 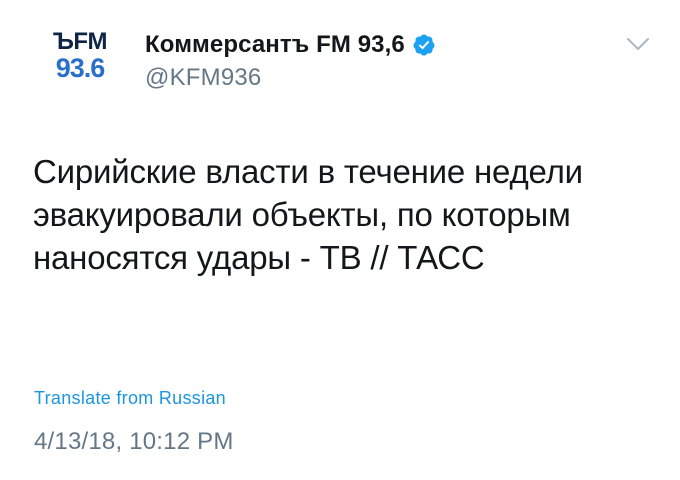 What do you see at coordinates (382, 61) in the screenshot?
I see `tweet-header: Коммерсантъ FM 93,6 @KFM936` at bounding box center [382, 61].